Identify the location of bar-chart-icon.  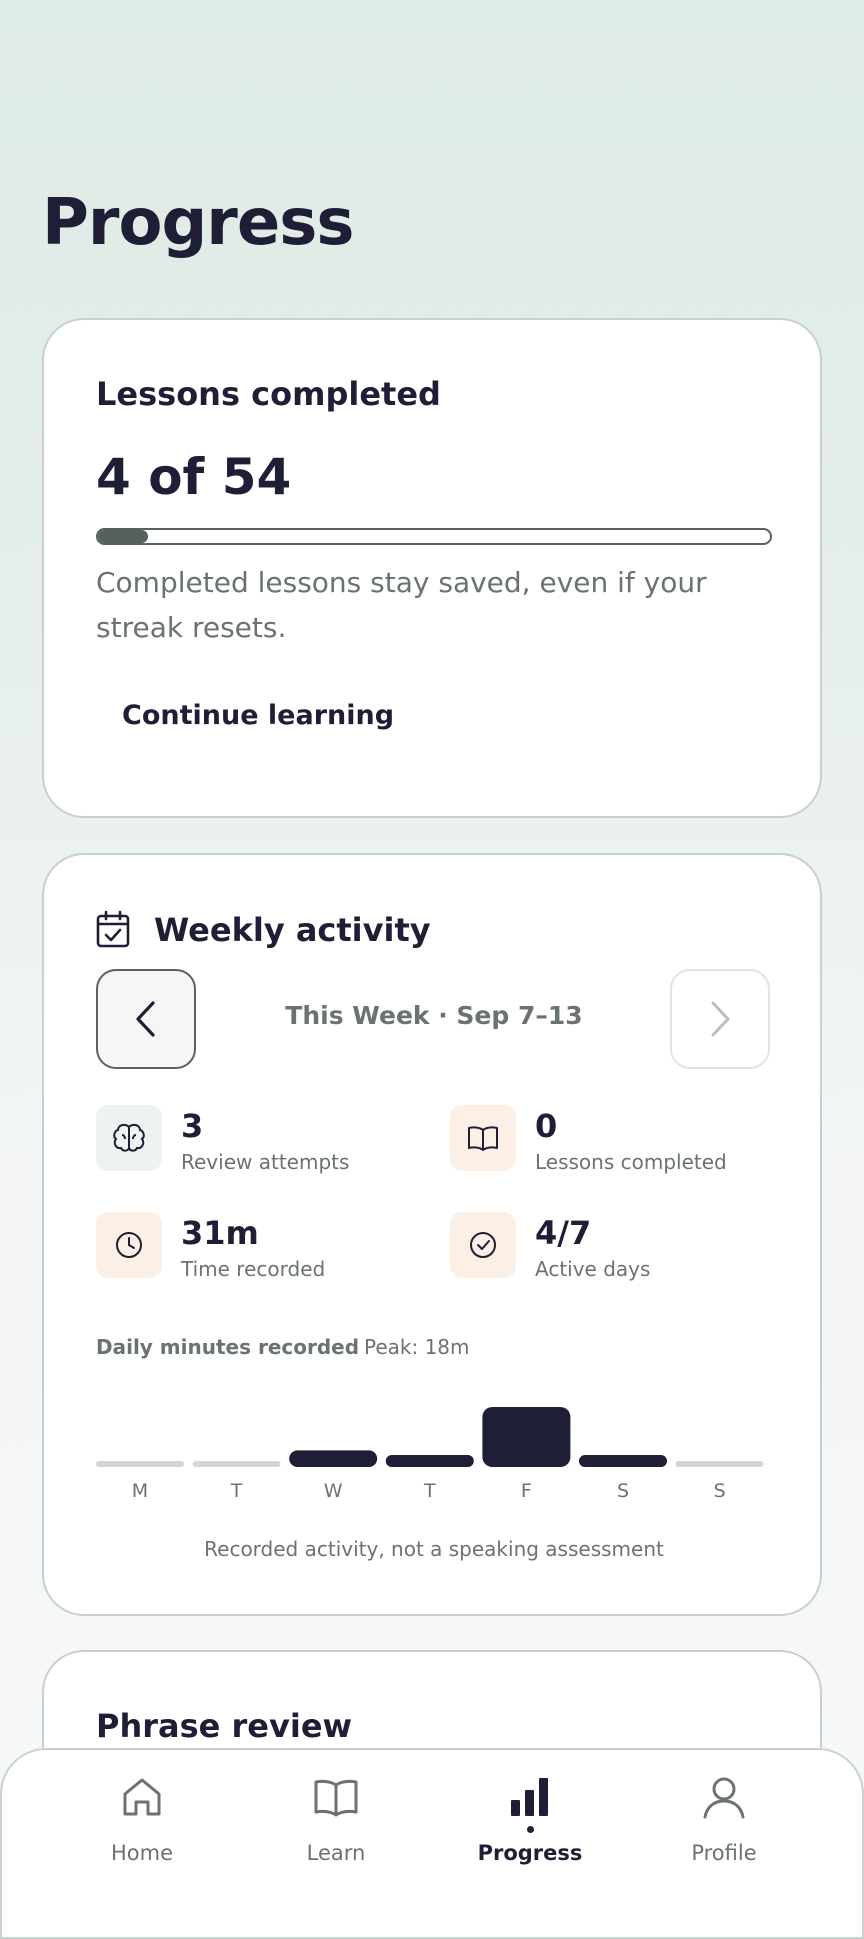
(529, 1797).